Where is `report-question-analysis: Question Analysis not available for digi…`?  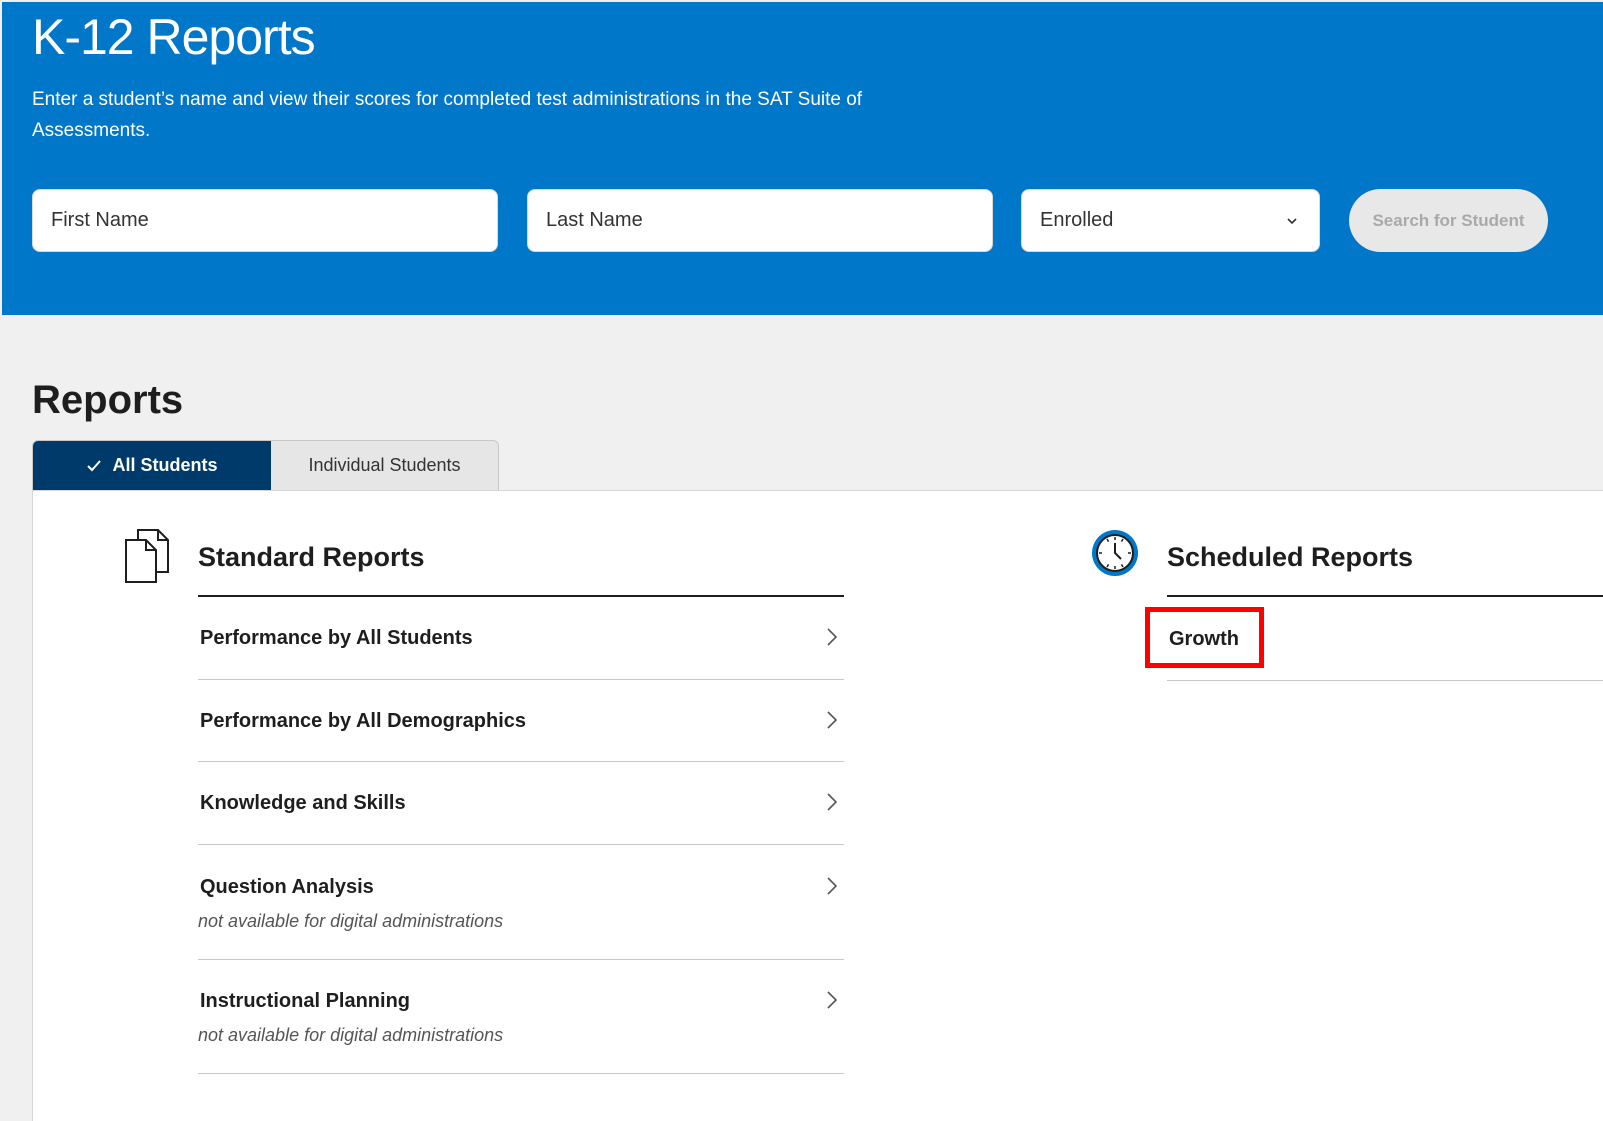
report-question-analysis: Question Analysis not available for digi… is located at coordinates (521, 902).